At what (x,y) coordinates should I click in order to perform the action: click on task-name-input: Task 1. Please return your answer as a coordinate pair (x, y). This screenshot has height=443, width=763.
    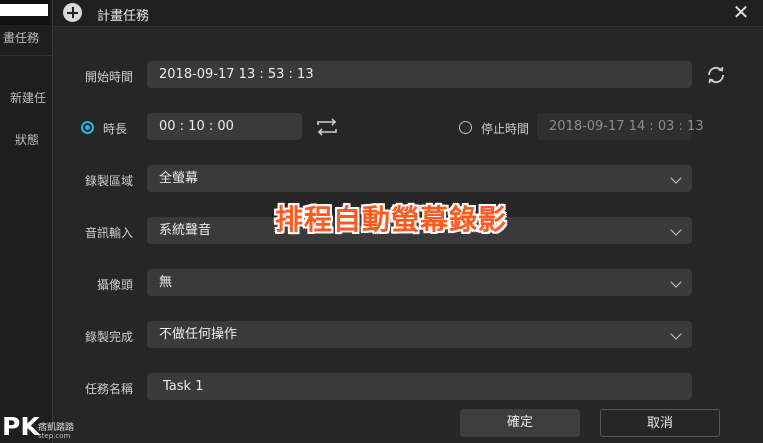
    Looking at the image, I should click on (419, 386).